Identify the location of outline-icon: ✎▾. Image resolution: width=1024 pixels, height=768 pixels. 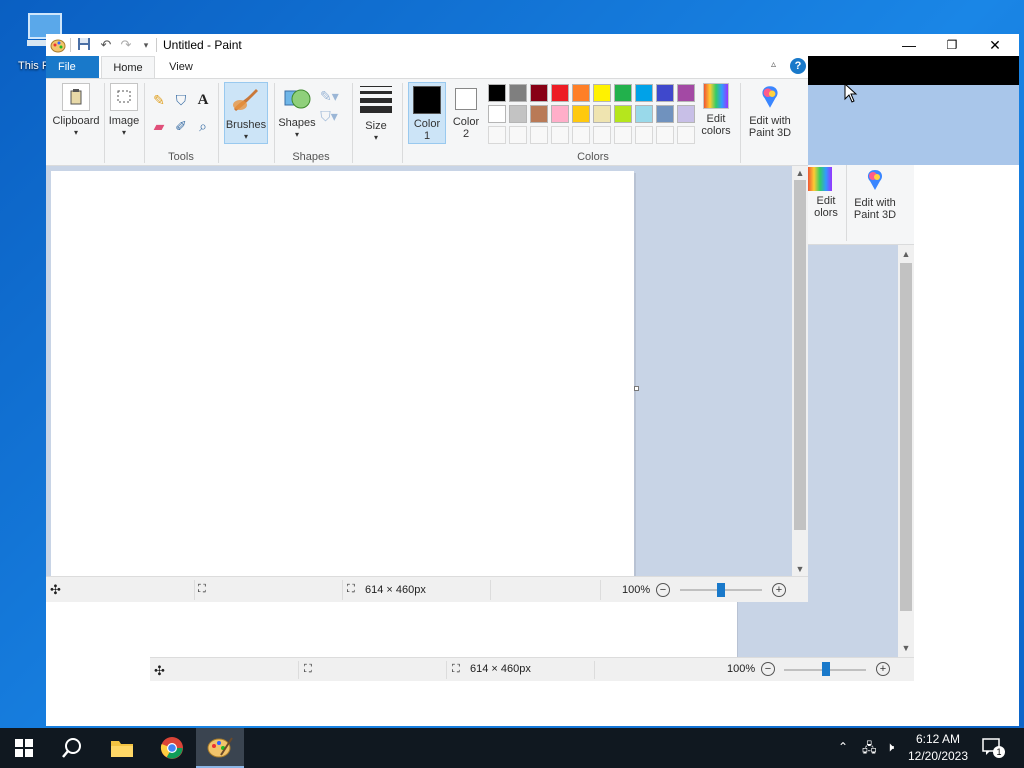
(329, 96).